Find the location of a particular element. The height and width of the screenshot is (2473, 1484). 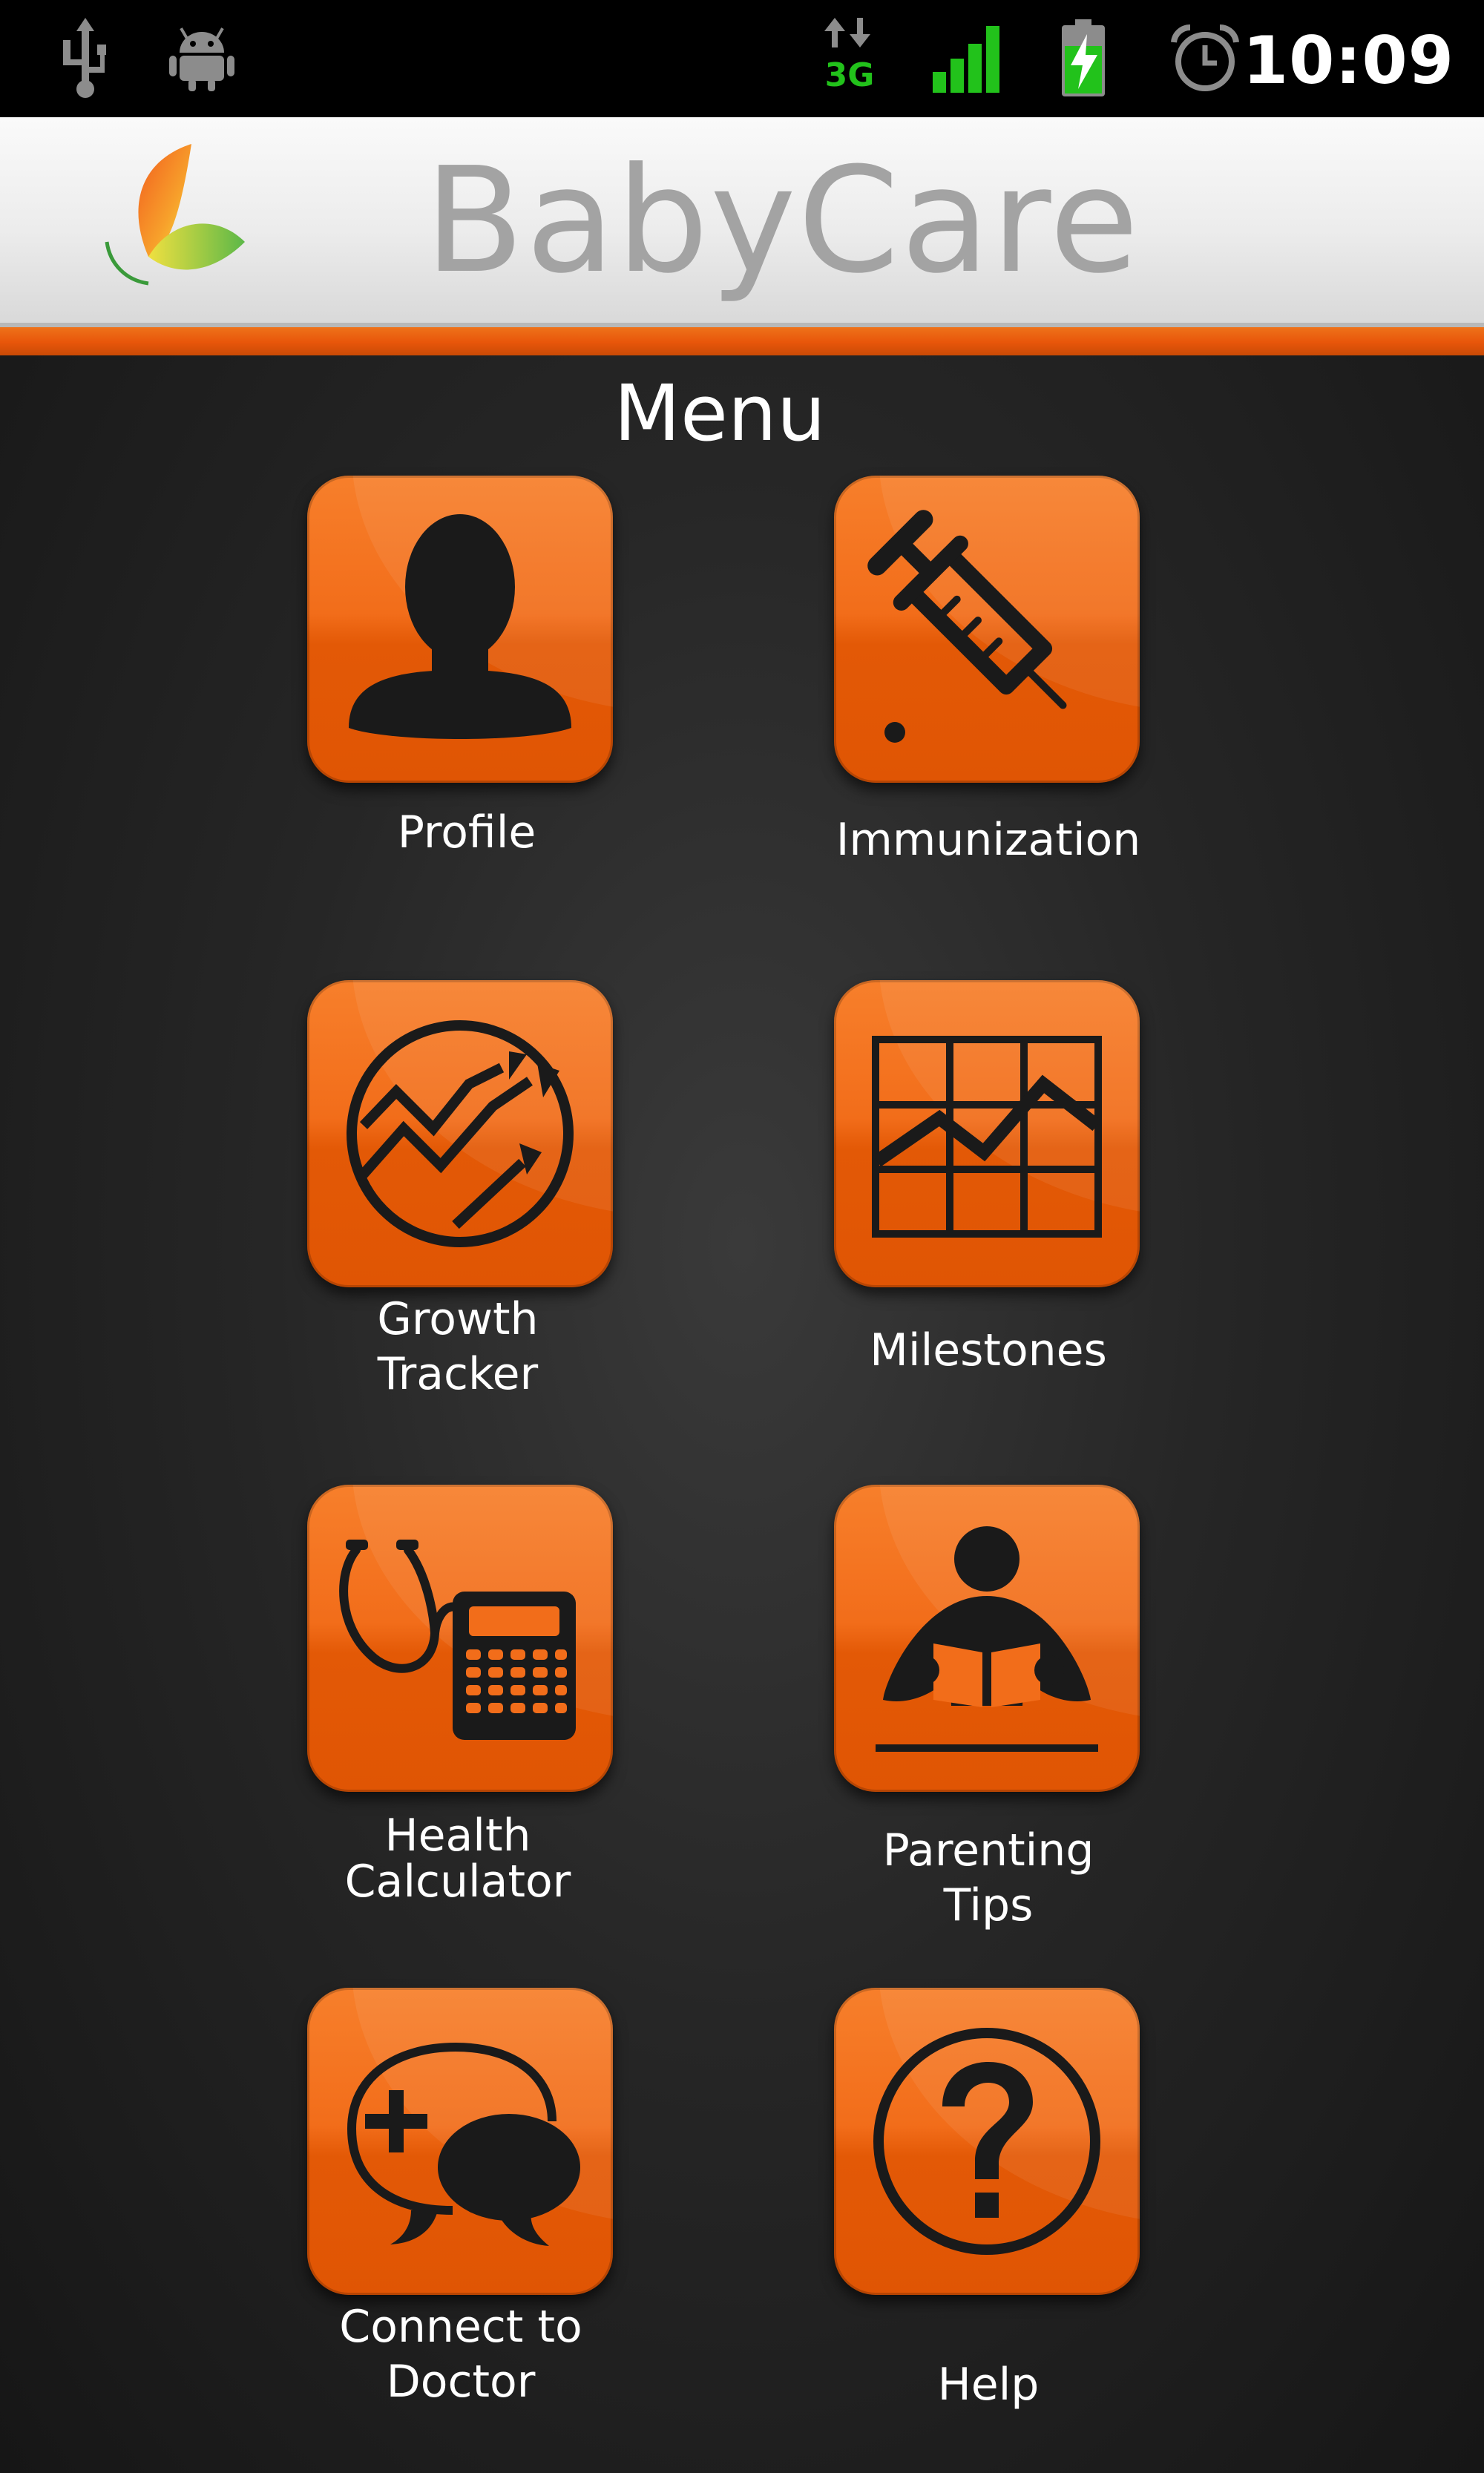

growth-chart-icon is located at coordinates (460, 1134).